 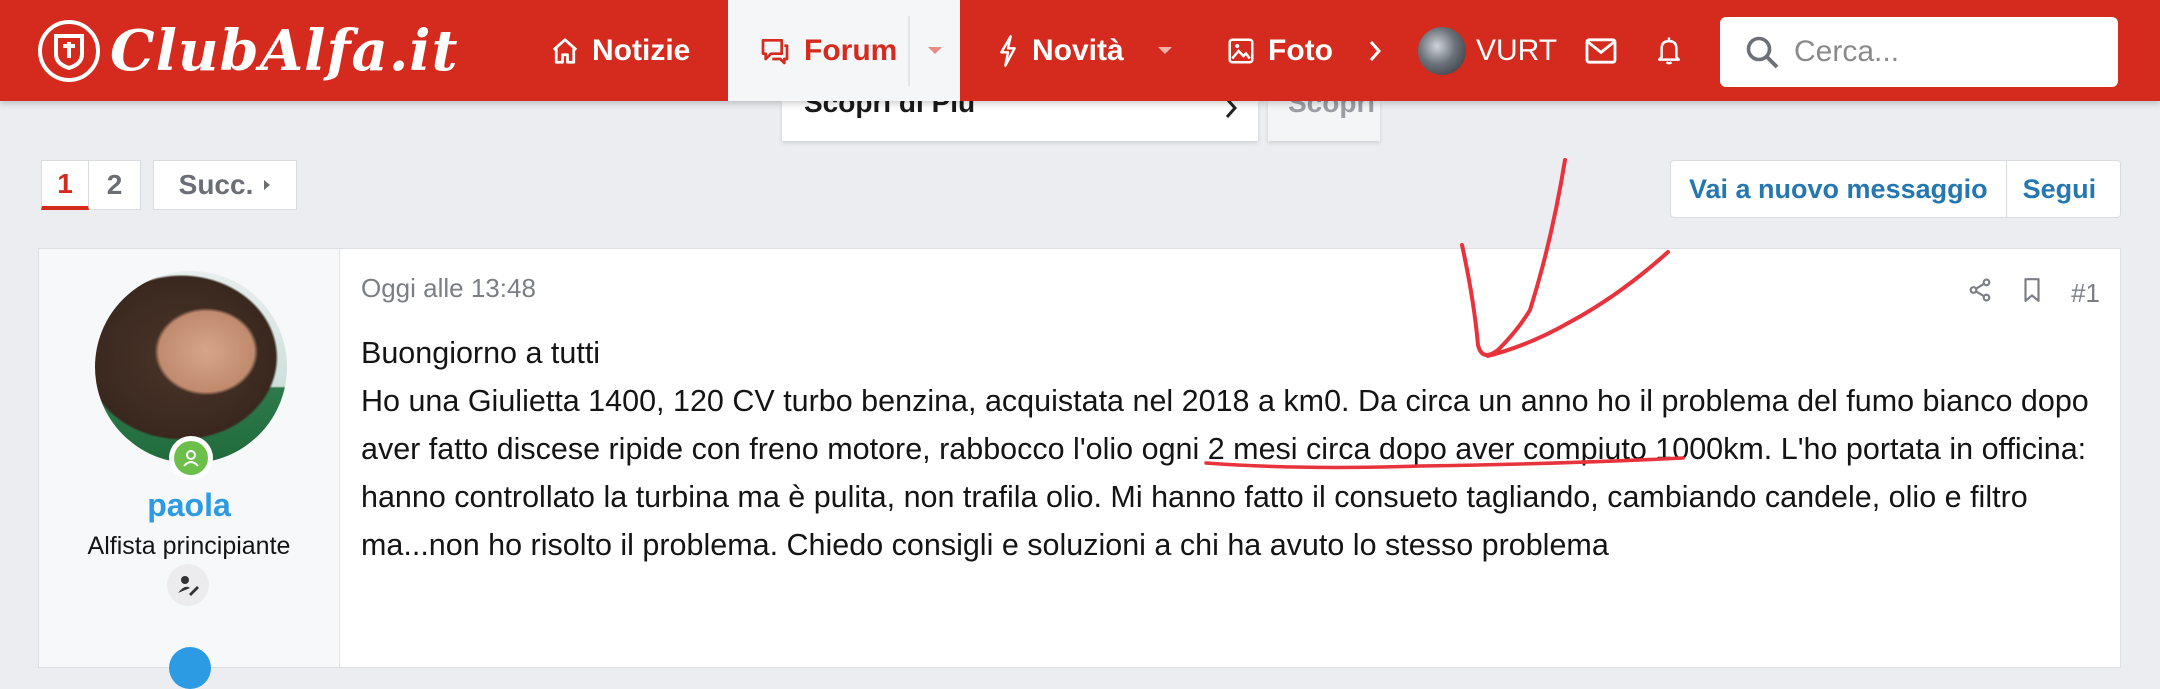 I want to click on next-page-button: Succ., so click(x=225, y=185).